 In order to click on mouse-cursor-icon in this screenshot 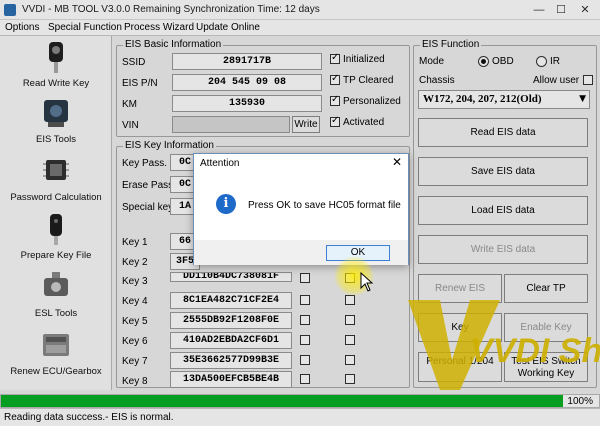, I will do `click(367, 282)`.